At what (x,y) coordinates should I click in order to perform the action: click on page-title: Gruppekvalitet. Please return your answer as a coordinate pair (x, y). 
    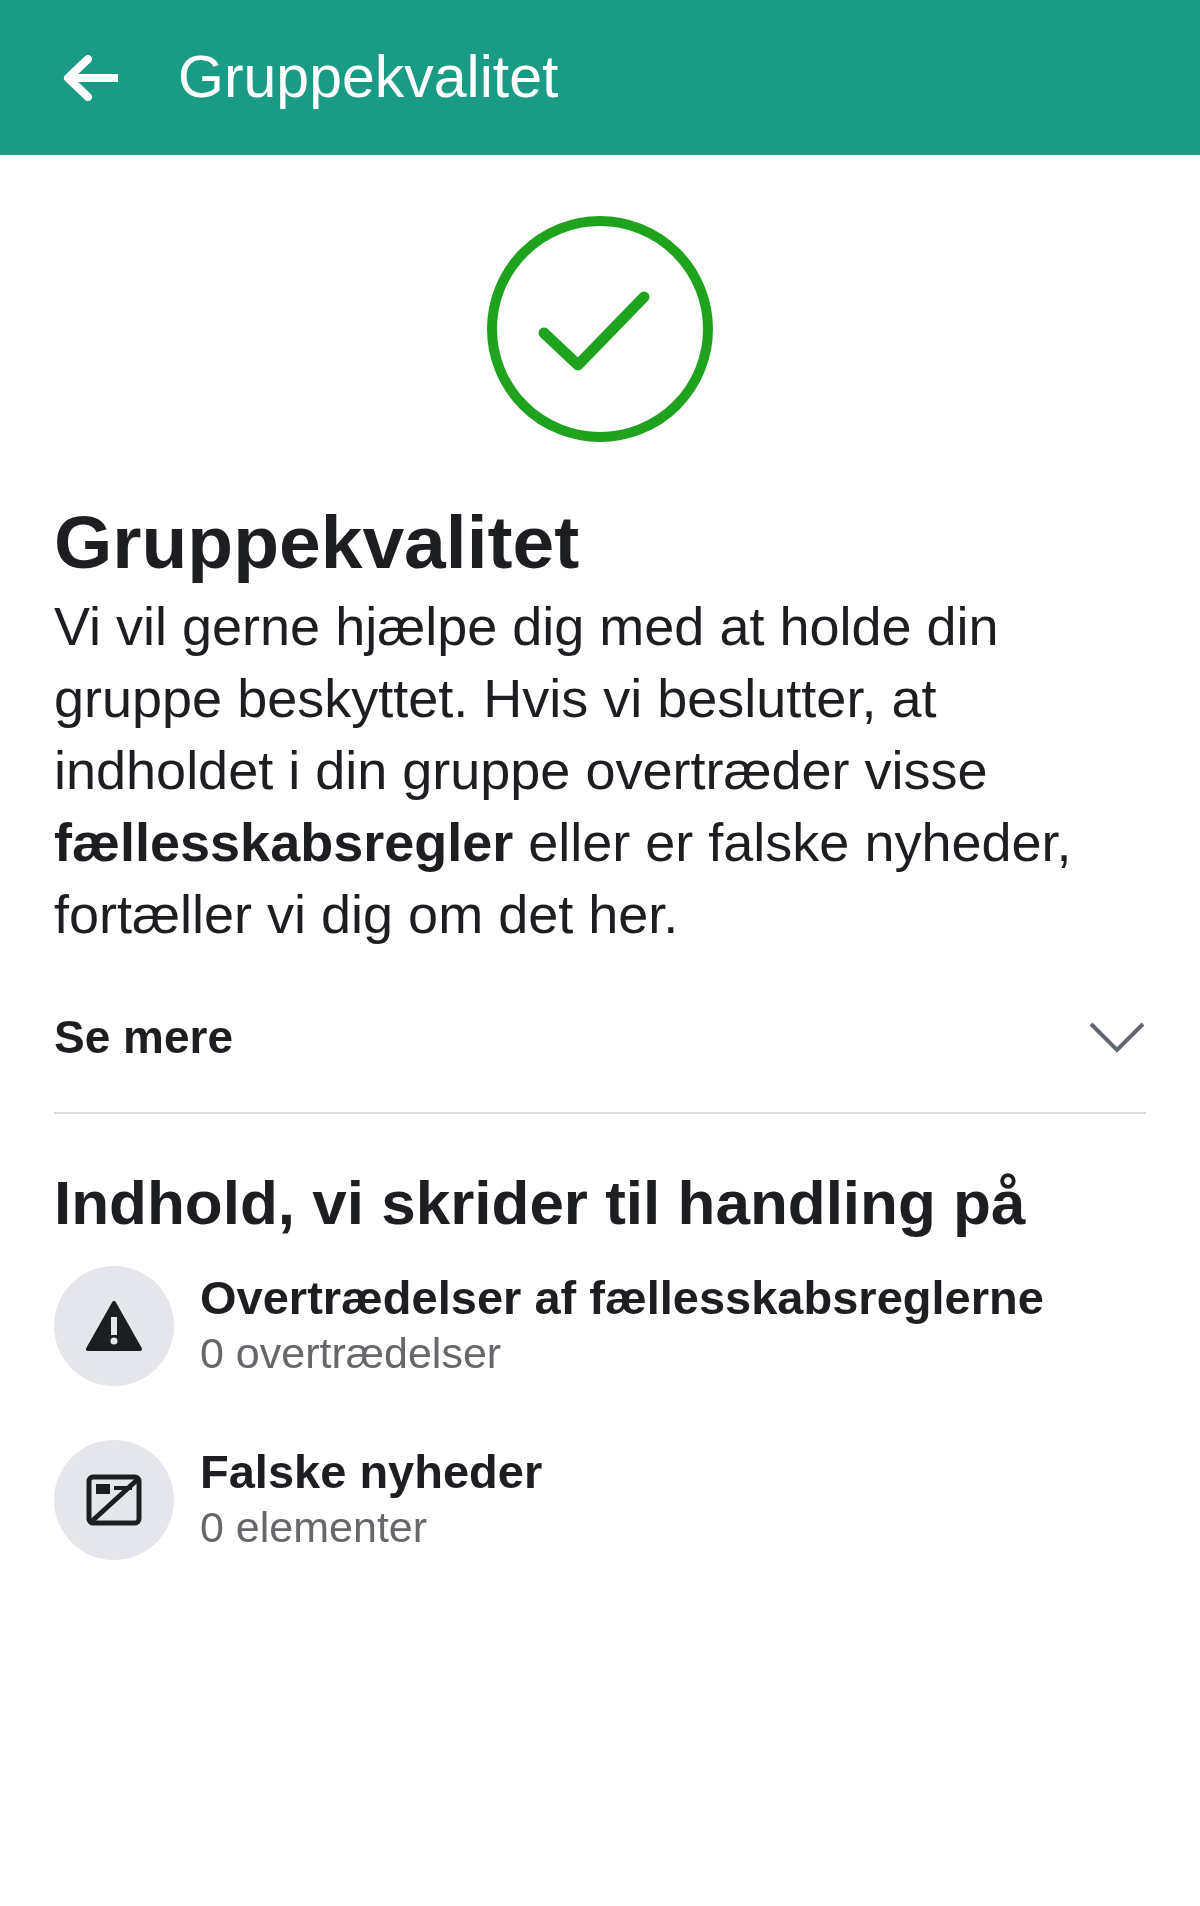
    Looking at the image, I should click on (317, 542).